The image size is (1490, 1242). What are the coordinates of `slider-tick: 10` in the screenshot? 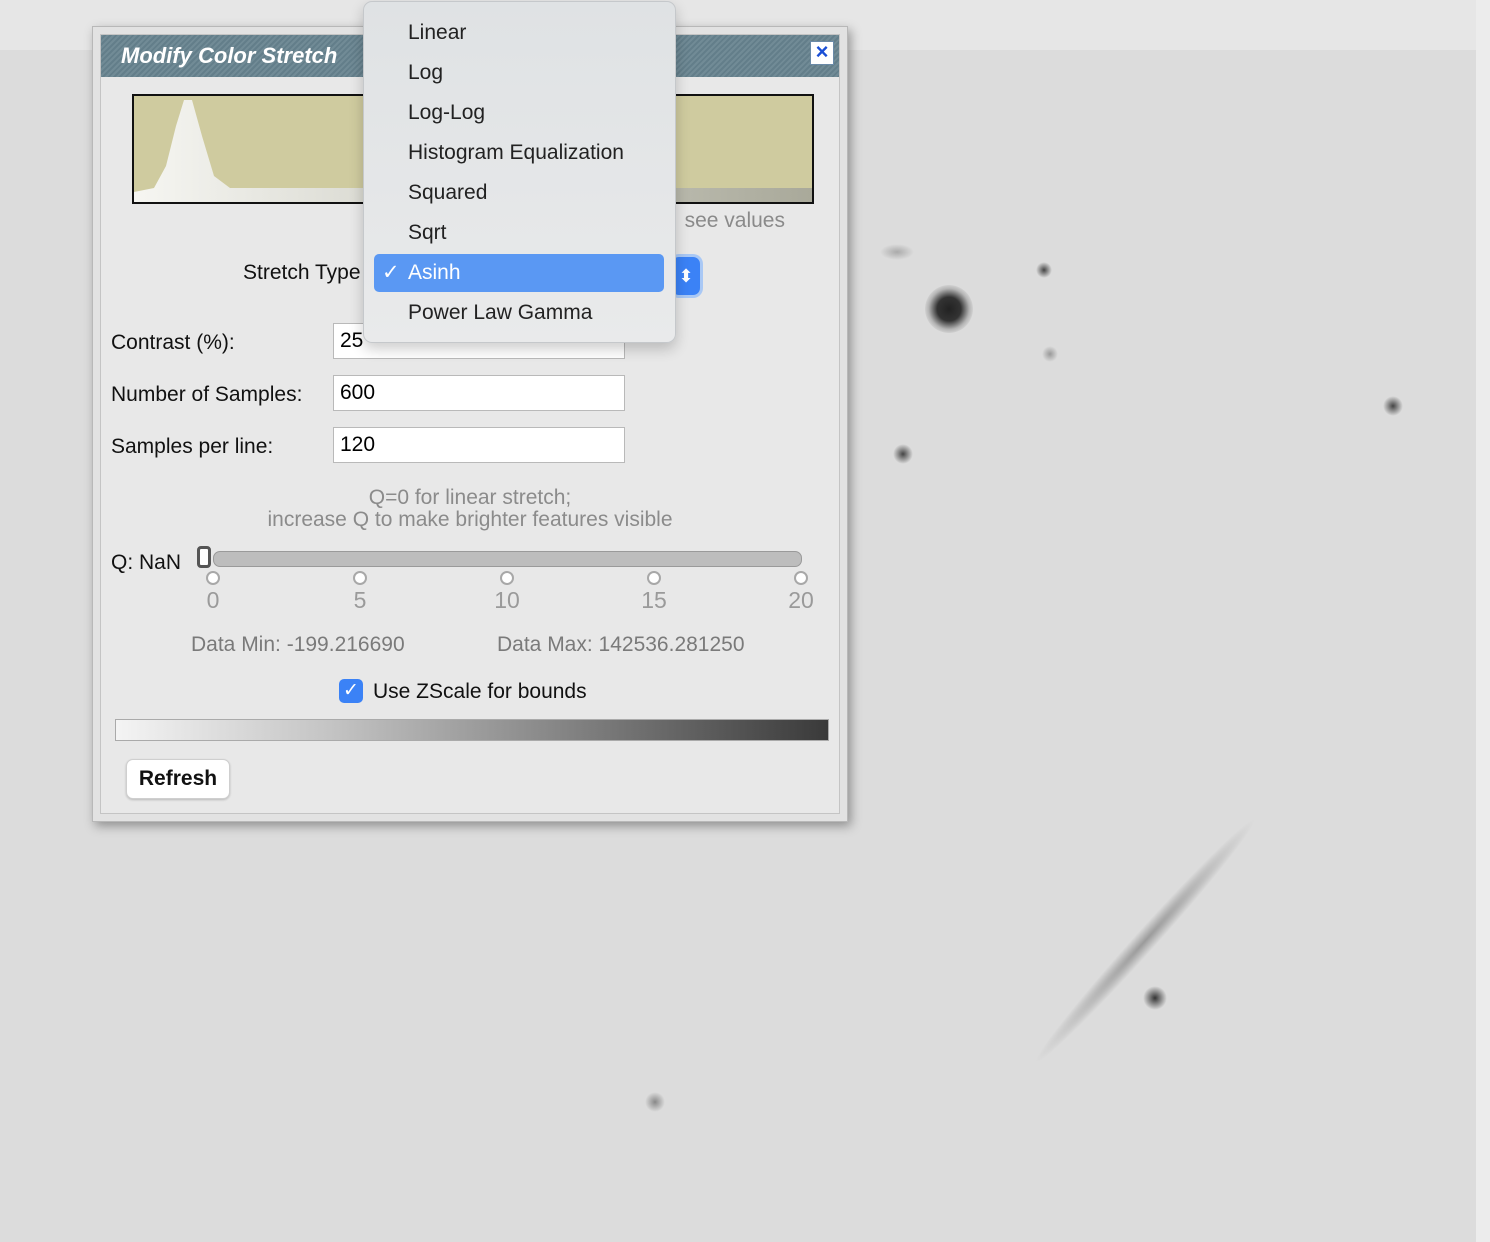 It's located at (507, 592).